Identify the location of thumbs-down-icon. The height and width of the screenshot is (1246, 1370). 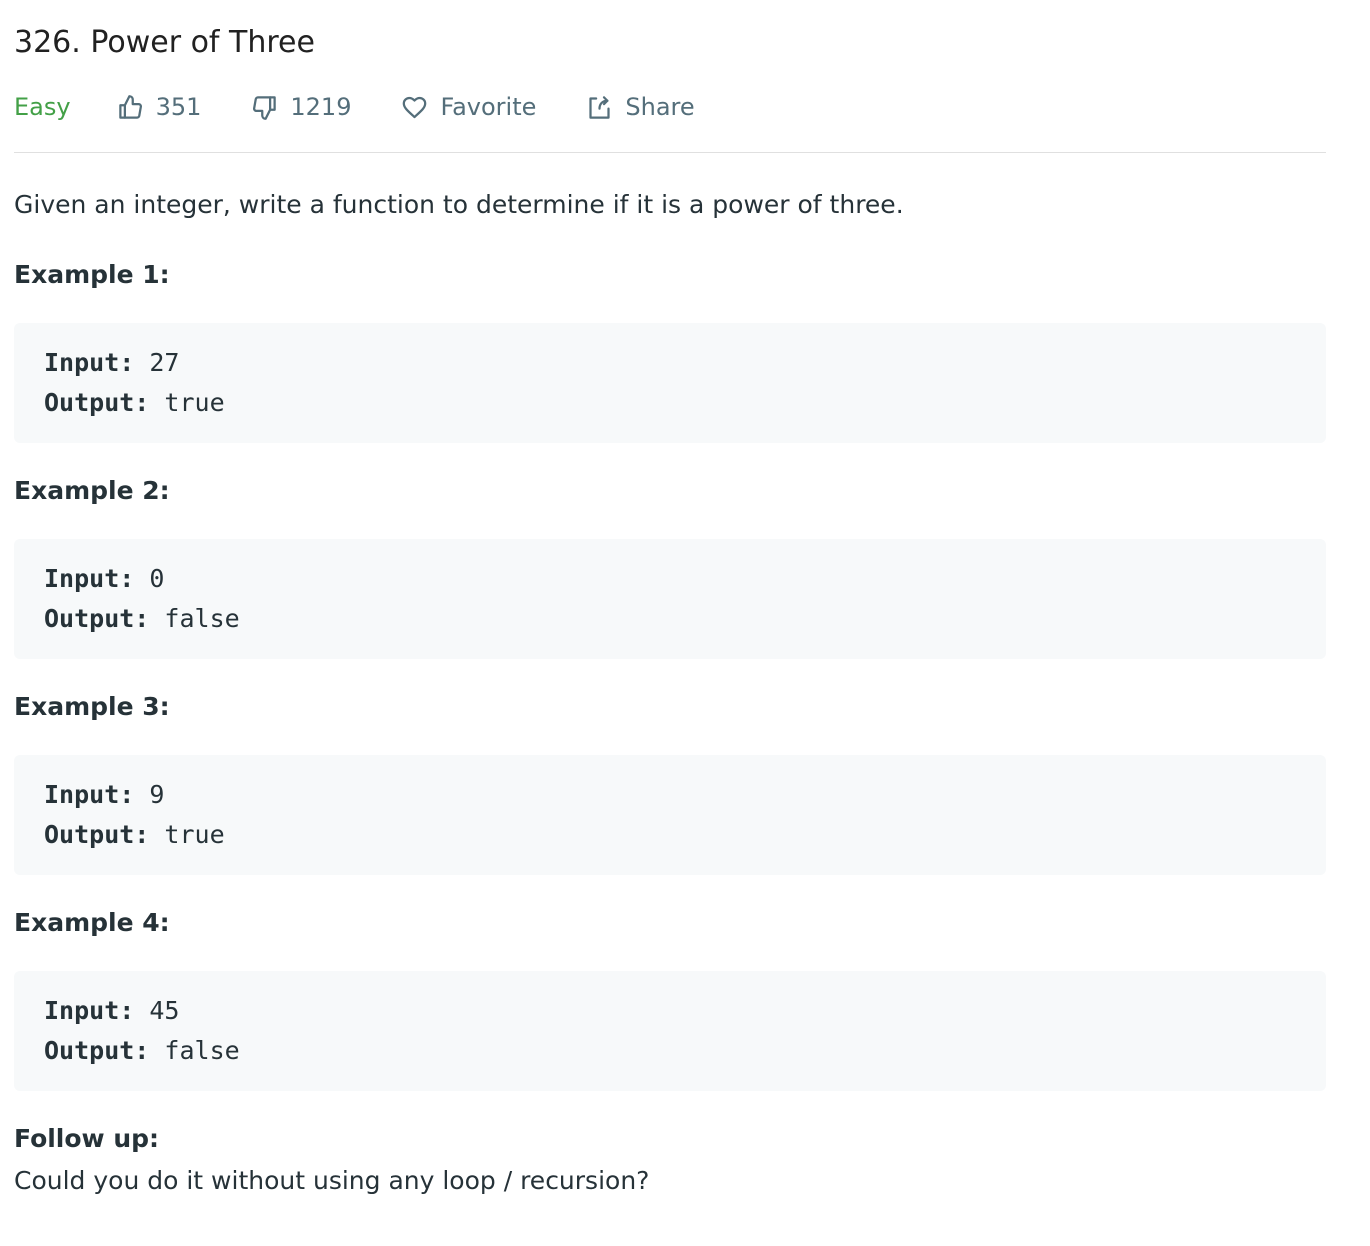
(265, 107).